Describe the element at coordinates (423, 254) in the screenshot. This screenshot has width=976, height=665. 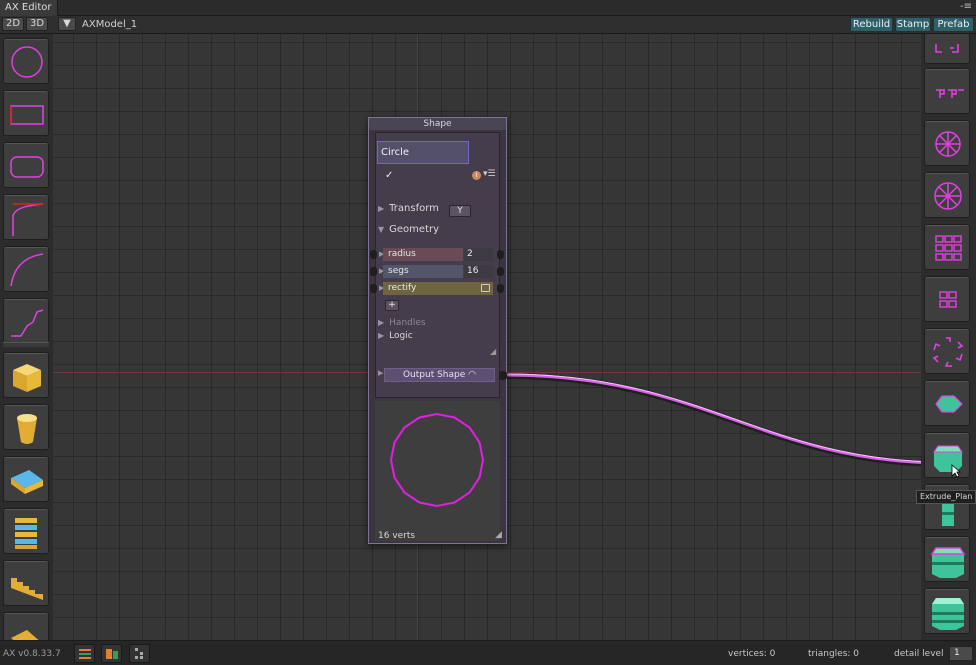
I see `radius-label: radius` at that location.